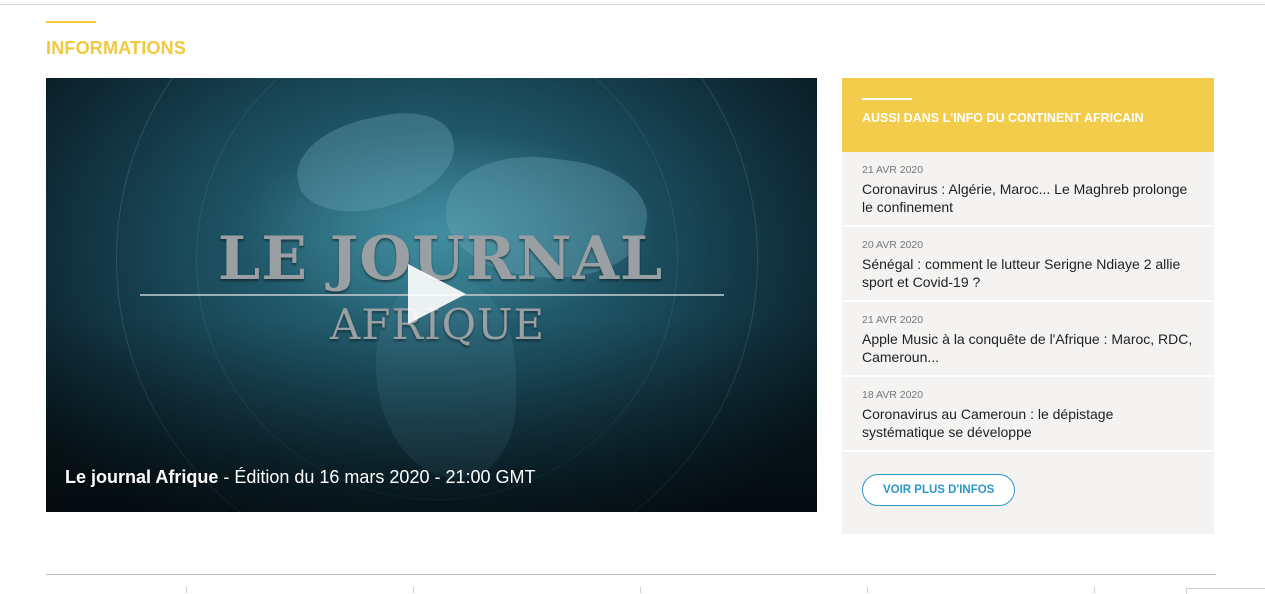  Describe the element at coordinates (1028, 479) in the screenshot. I see `more-button-wrap: VOIR PLUS D'INFOS` at that location.